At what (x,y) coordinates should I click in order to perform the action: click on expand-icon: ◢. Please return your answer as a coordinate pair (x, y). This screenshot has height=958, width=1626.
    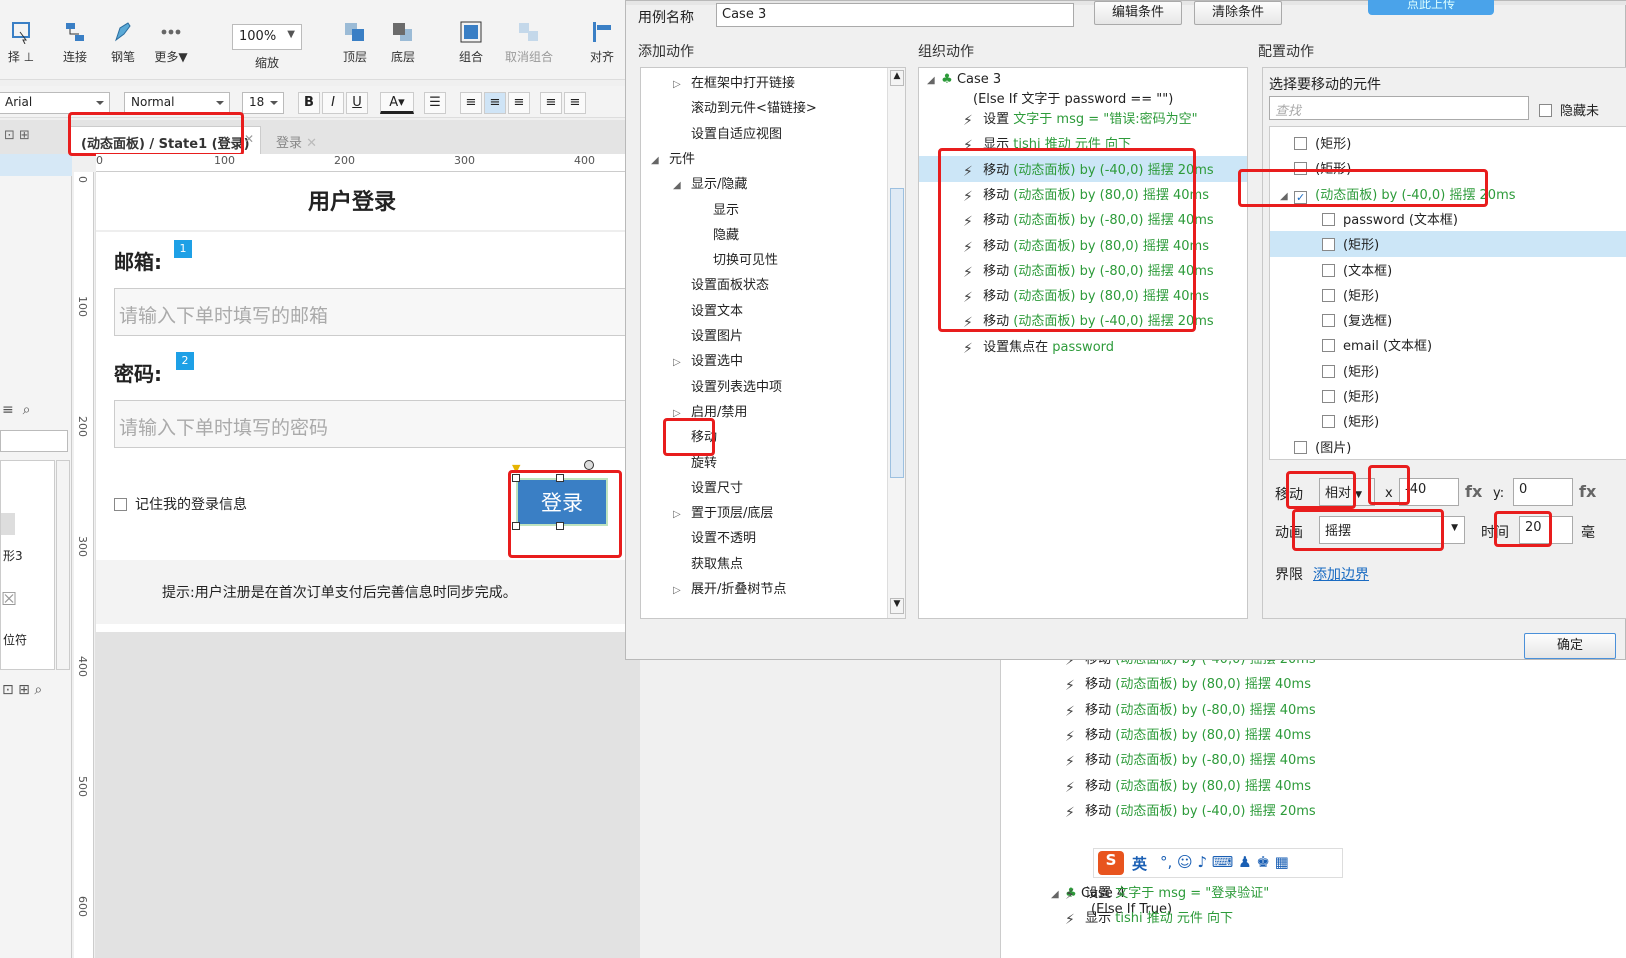
    Looking at the image, I should click on (678, 185).